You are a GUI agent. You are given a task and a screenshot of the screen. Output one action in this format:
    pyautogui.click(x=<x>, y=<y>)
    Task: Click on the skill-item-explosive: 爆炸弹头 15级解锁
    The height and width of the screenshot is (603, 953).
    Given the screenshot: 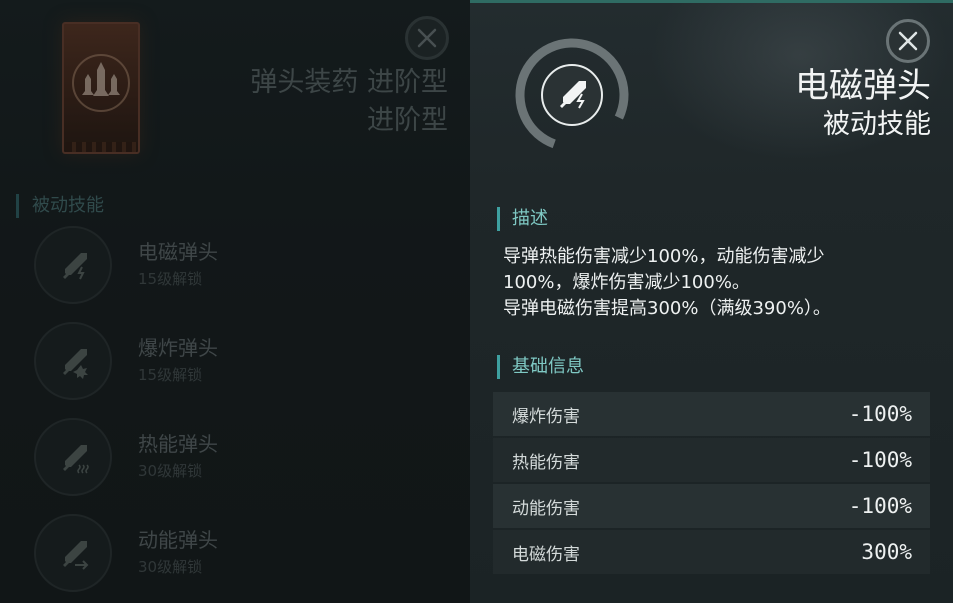 What is the action you would take?
    pyautogui.click(x=234, y=362)
    